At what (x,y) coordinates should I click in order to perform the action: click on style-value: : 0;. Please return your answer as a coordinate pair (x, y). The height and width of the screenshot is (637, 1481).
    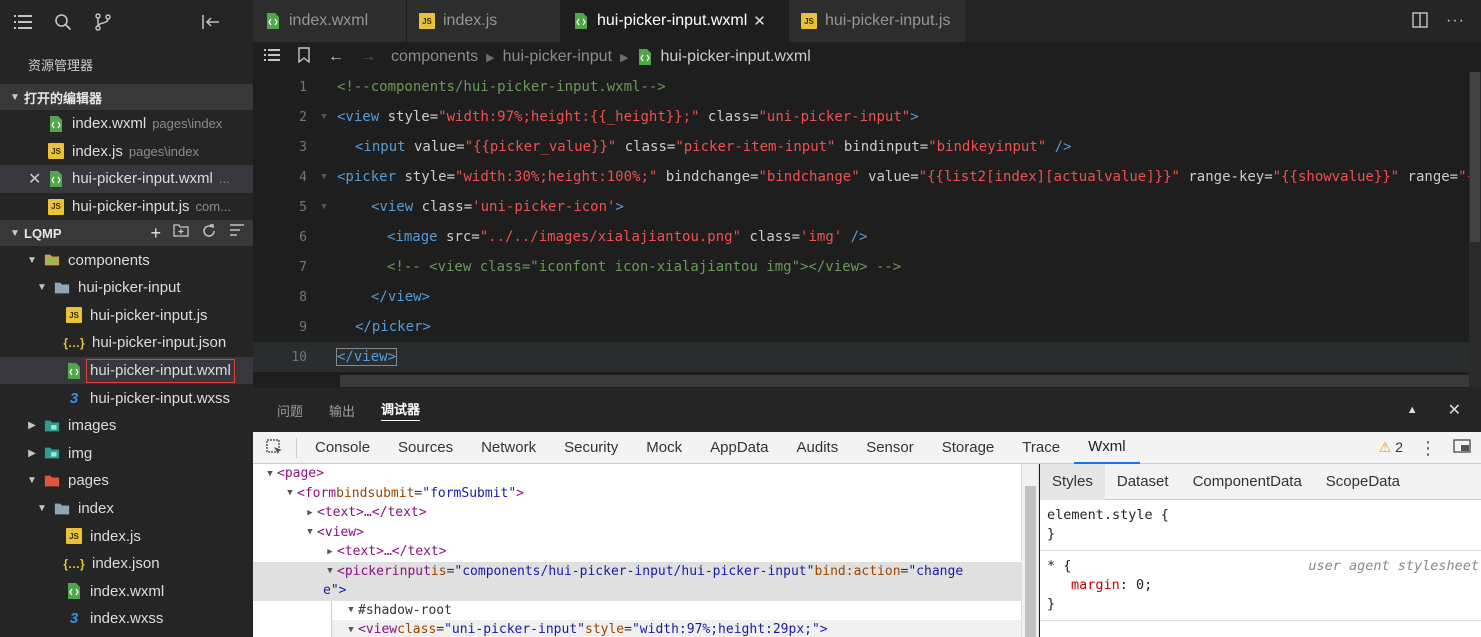
    Looking at the image, I should click on (1136, 585).